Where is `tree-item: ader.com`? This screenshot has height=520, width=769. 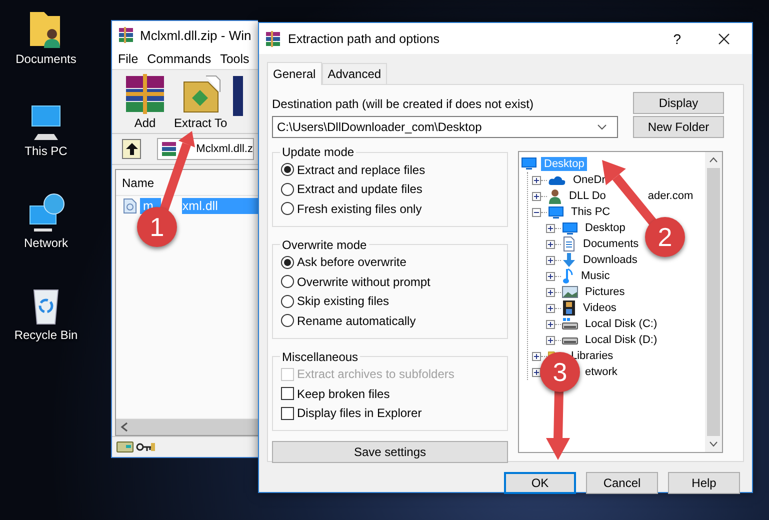
tree-item: ader.com is located at coordinates (670, 196).